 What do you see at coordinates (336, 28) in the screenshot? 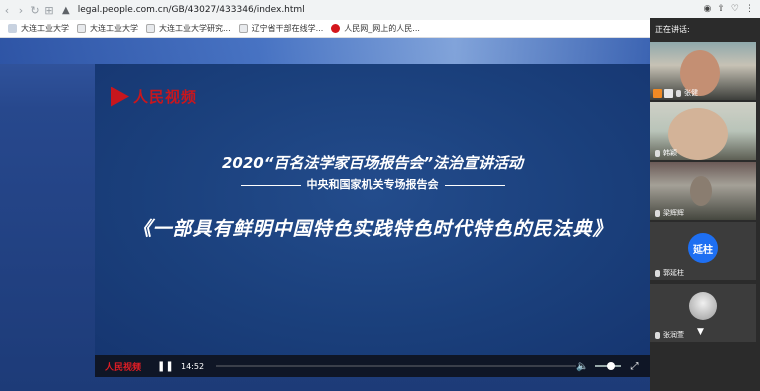
I see `people-daily-icon` at bounding box center [336, 28].